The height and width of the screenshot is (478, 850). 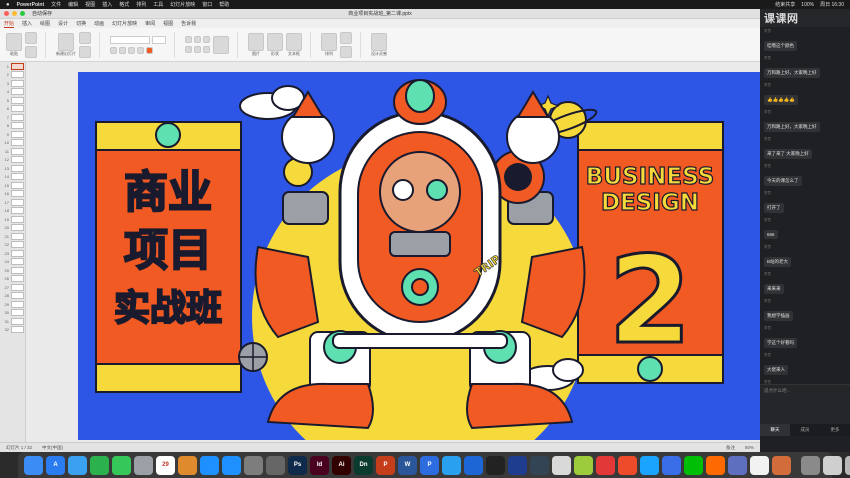 What do you see at coordinates (12, 211) in the screenshot?
I see `slide-thumbnail: 18` at bounding box center [12, 211].